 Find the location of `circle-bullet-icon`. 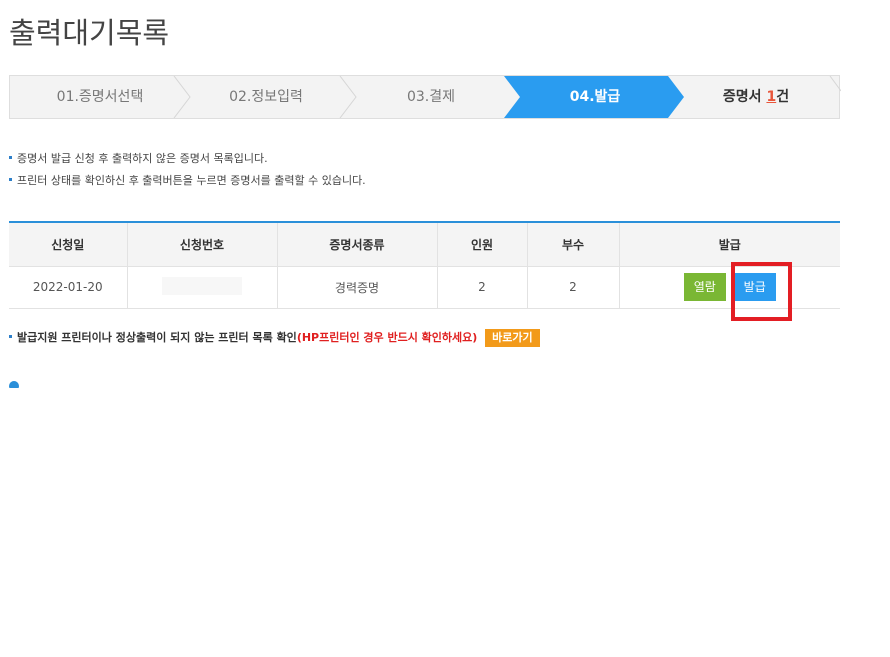

circle-bullet-icon is located at coordinates (14, 384).